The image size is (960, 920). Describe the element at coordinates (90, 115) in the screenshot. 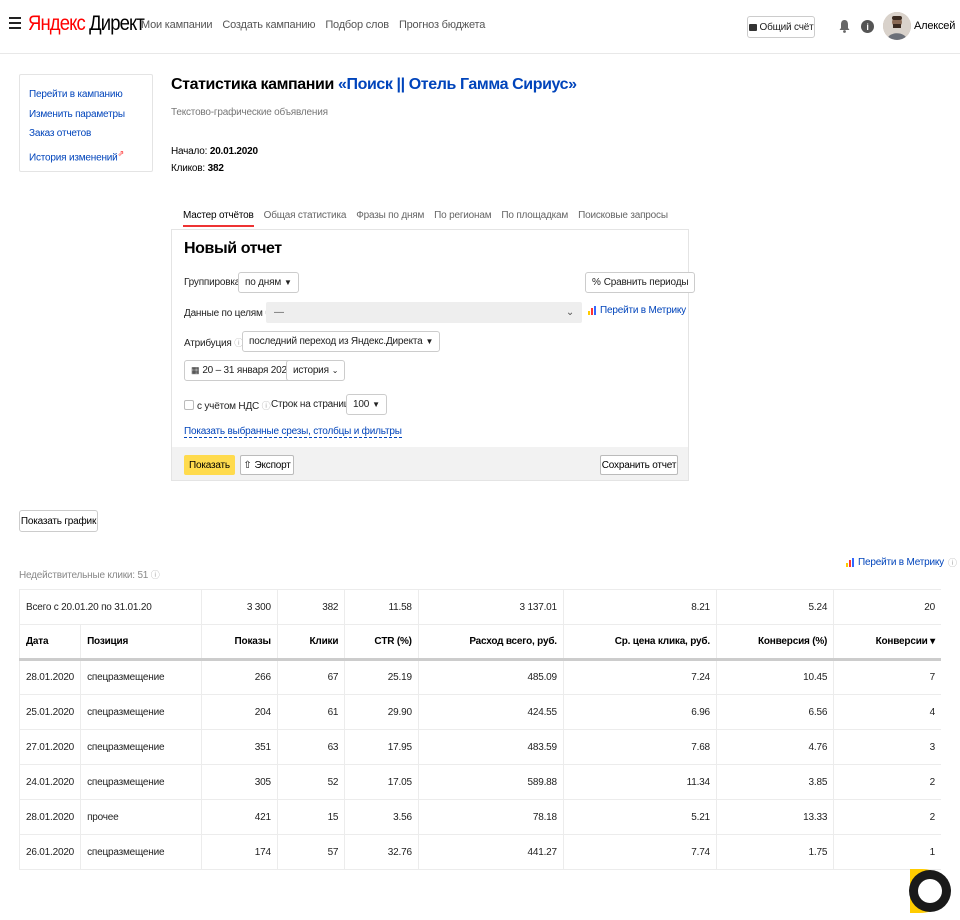

I see `sidebar-link-edit-params: Изменить параметры` at that location.